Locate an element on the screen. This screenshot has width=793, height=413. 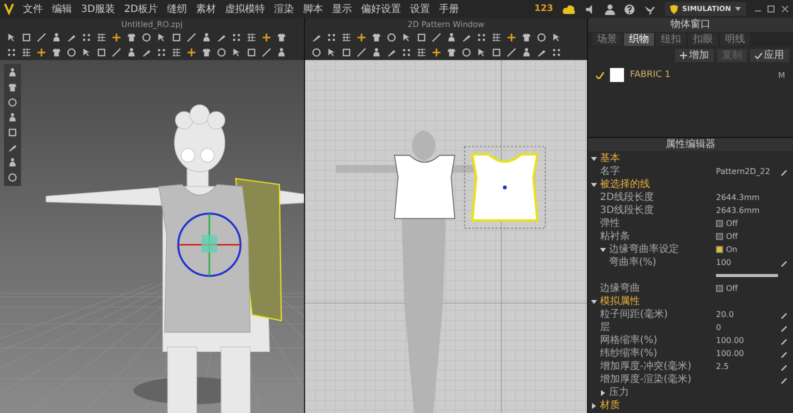
panel-button: 应用 is located at coordinates (769, 55).